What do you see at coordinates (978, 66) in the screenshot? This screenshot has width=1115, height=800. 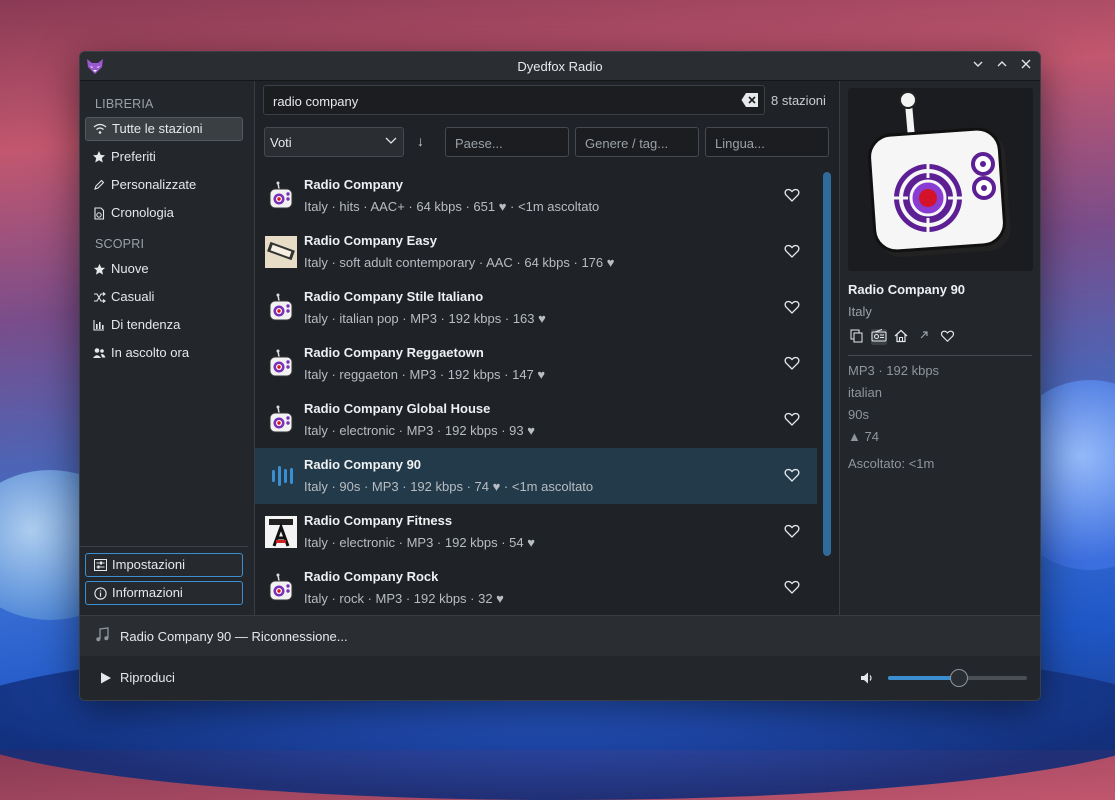 I see `minimize-button` at bounding box center [978, 66].